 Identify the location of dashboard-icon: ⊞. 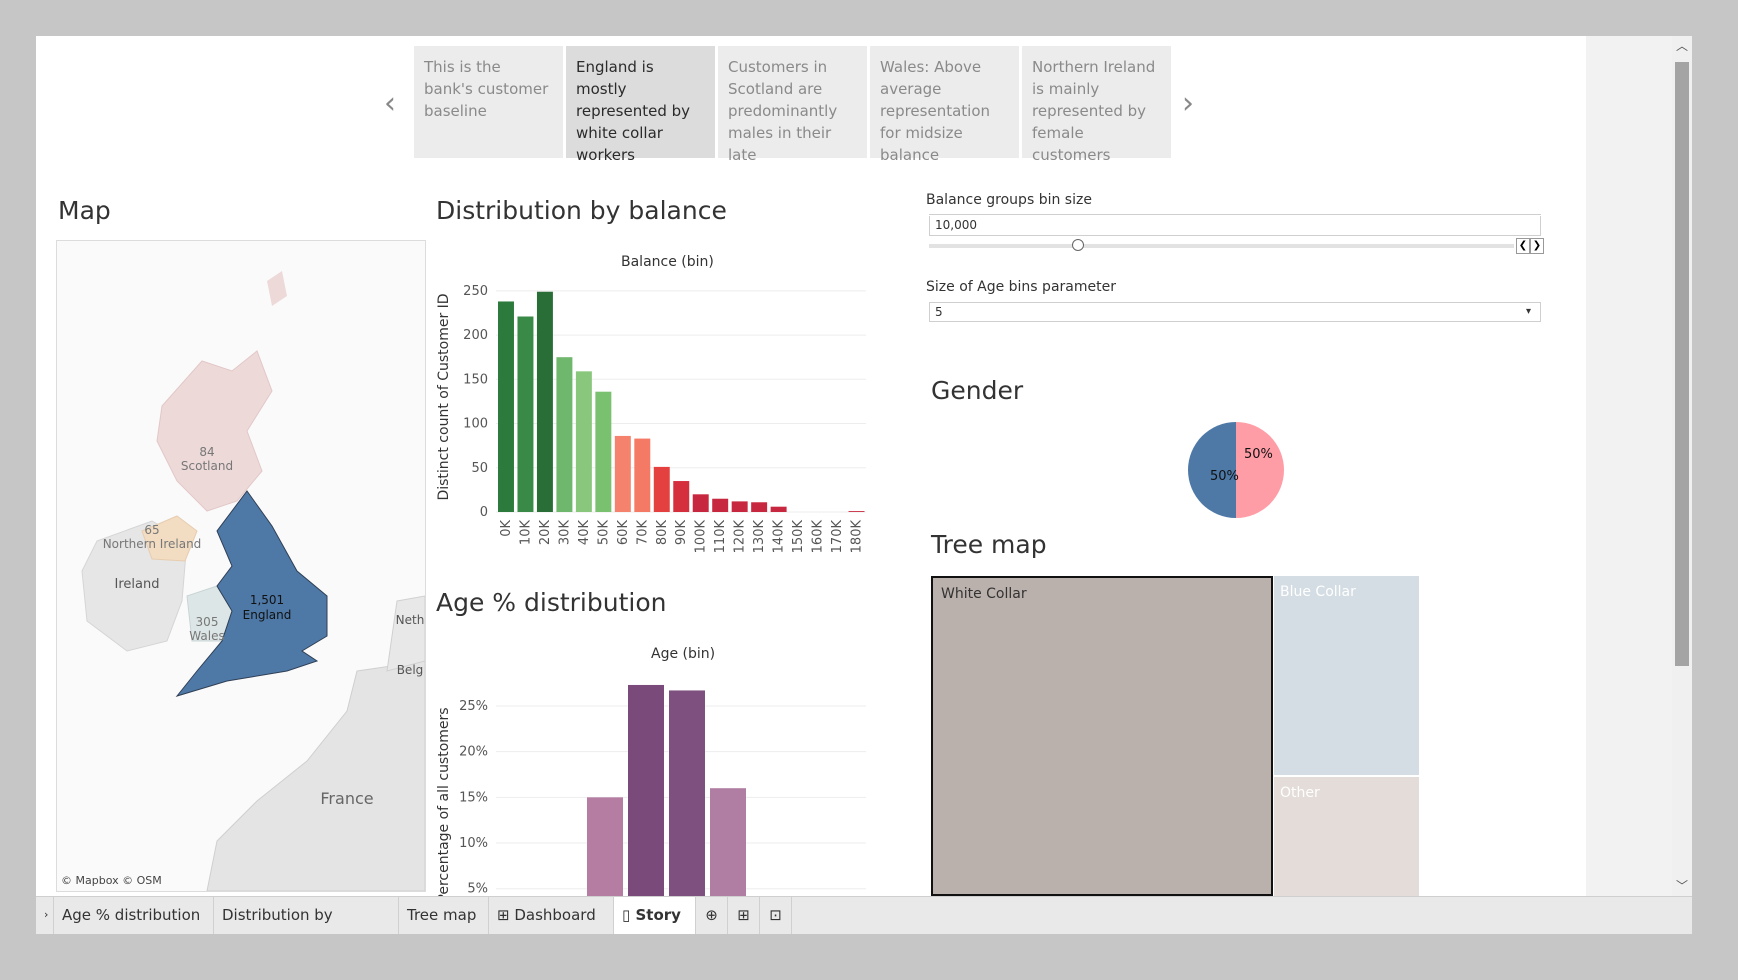
(506, 915).